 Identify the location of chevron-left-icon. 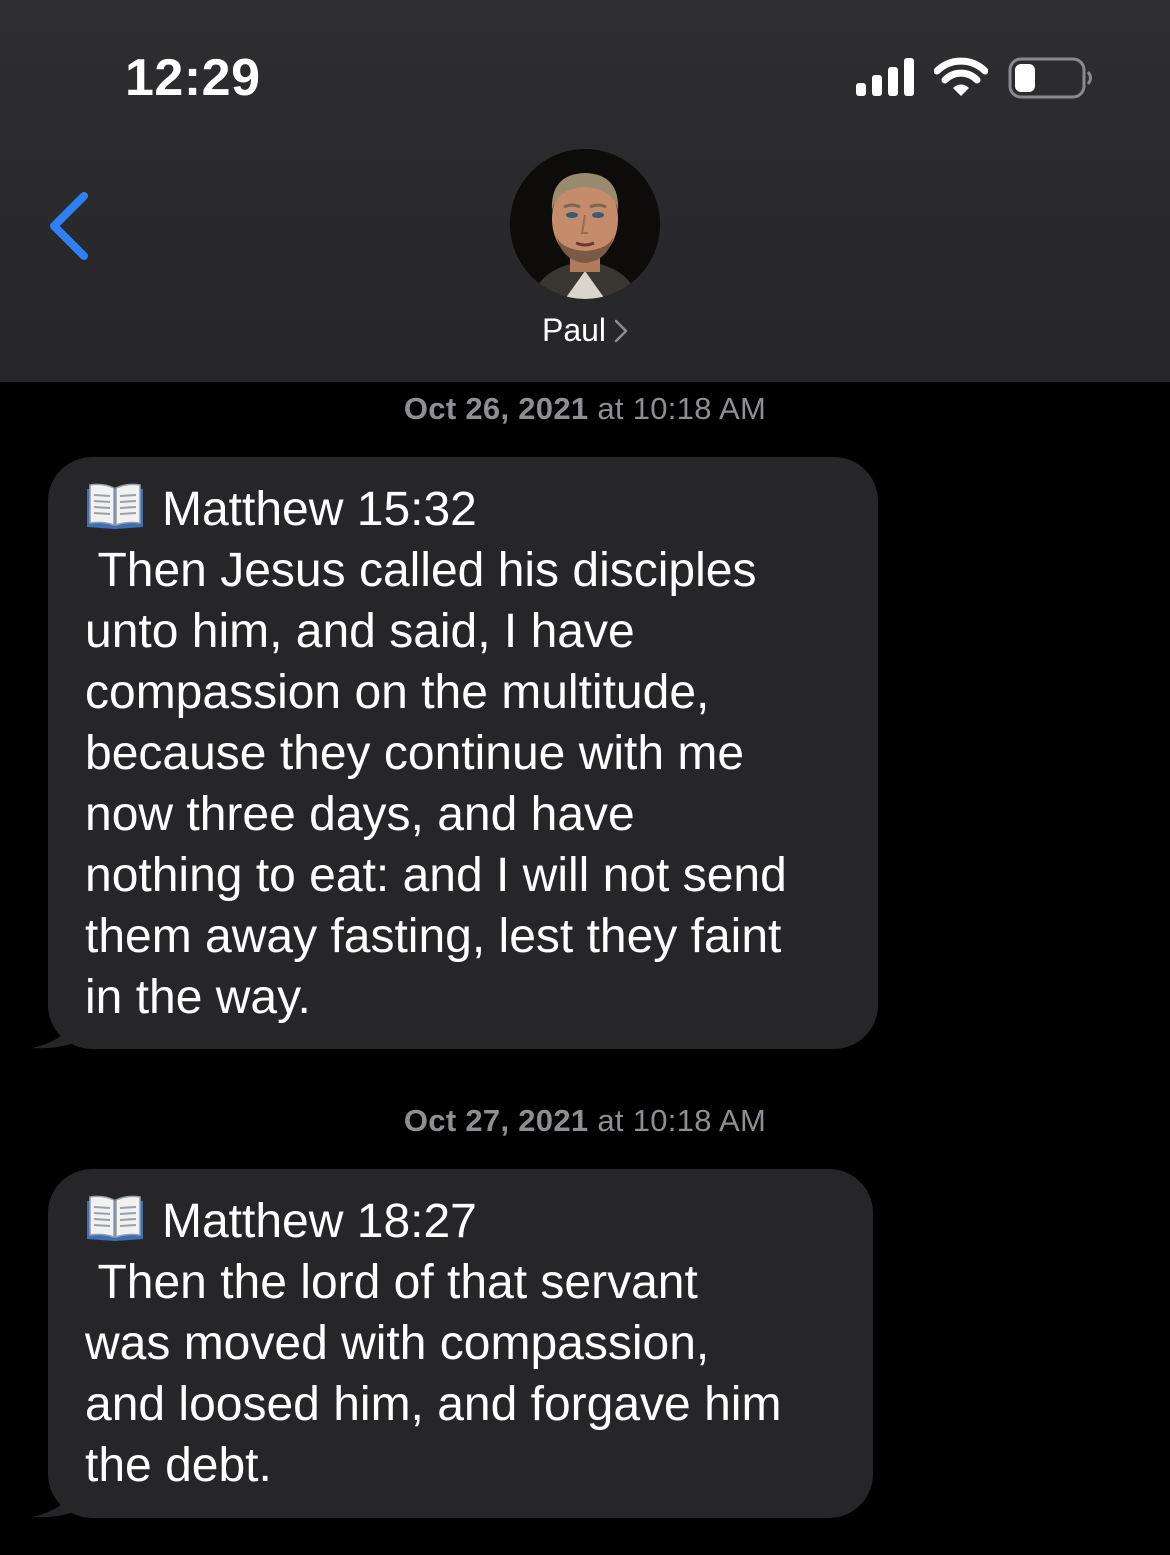
(70, 226).